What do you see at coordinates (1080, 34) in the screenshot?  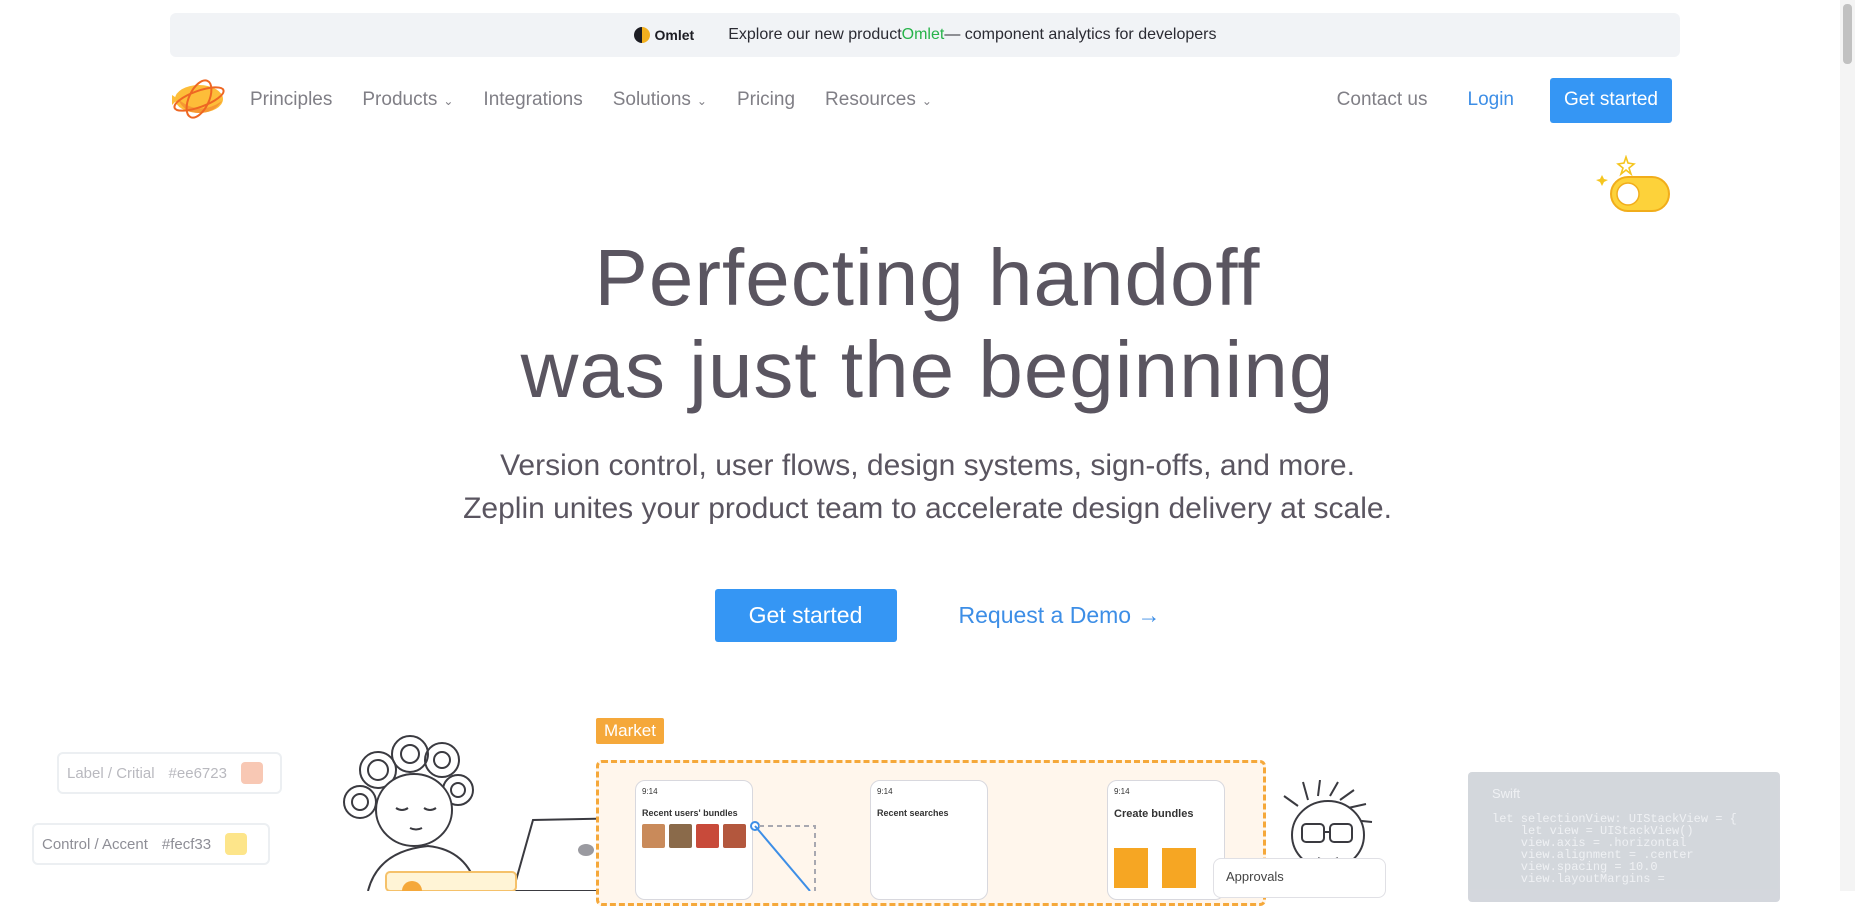 I see `banner-text-after: — component analytics for developers` at bounding box center [1080, 34].